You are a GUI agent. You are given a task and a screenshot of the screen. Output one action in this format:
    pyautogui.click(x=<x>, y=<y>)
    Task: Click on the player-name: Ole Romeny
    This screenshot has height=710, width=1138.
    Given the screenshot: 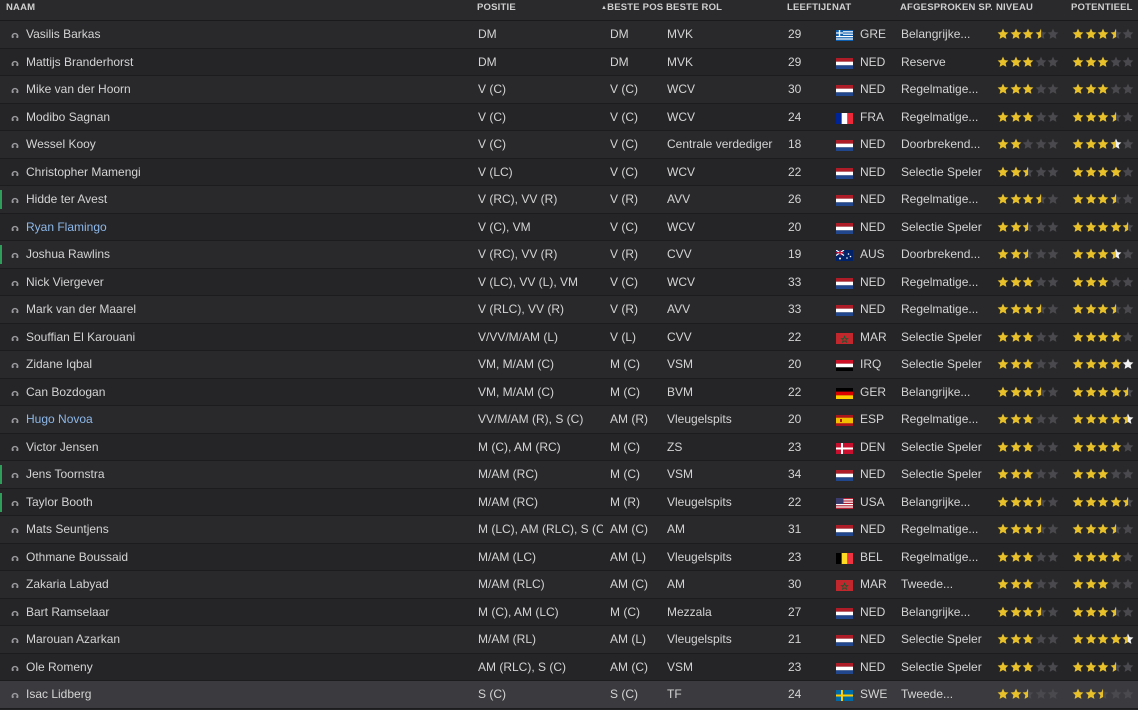 What is the action you would take?
    pyautogui.click(x=246, y=667)
    